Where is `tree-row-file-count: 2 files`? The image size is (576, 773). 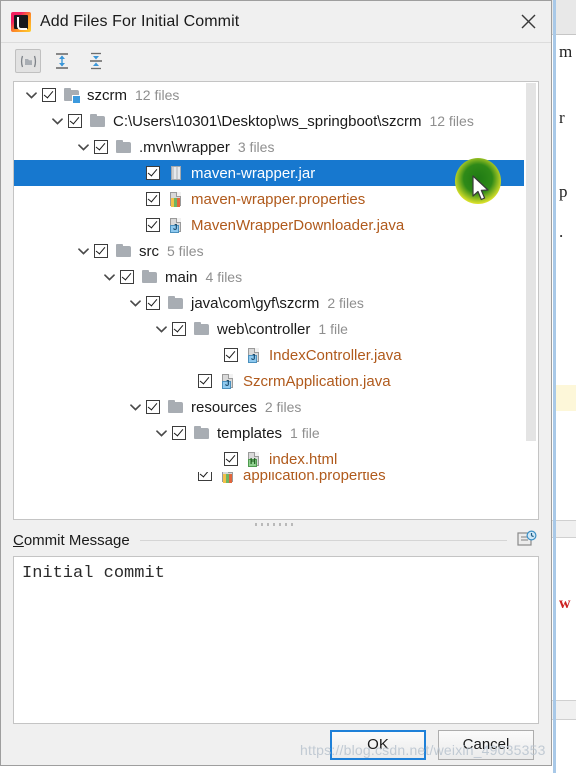
tree-row-file-count: 2 files is located at coordinates (283, 407).